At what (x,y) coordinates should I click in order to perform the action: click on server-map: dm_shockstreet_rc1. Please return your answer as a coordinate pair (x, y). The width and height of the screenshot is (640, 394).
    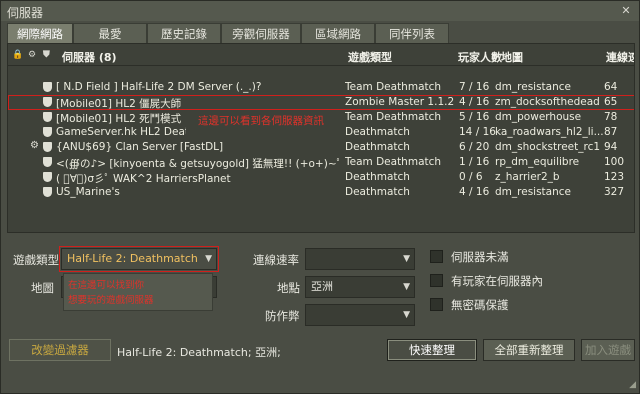
    Looking at the image, I should click on (548, 147).